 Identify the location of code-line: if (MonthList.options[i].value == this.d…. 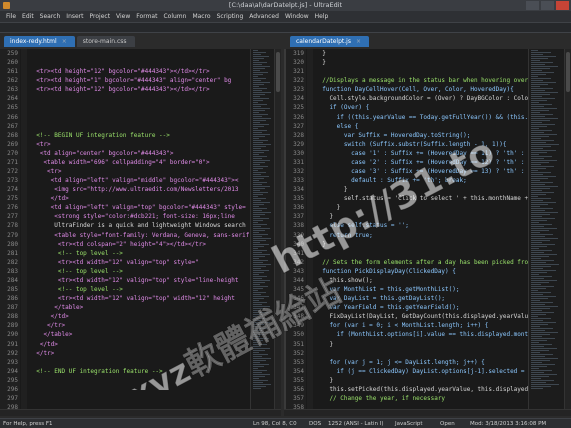
(421, 334).